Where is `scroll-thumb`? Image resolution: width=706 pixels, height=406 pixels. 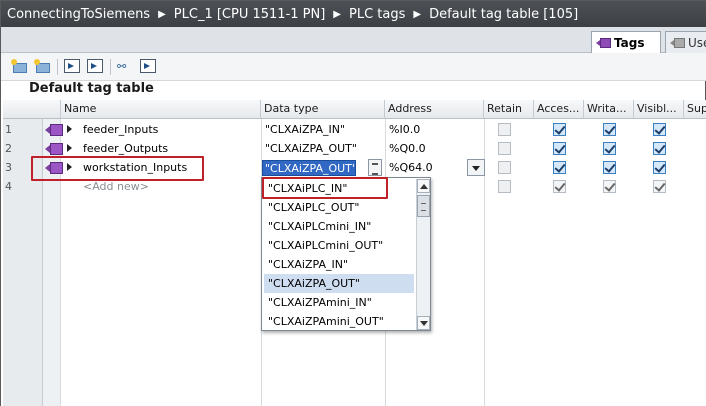
scroll-thumb is located at coordinates (423, 206).